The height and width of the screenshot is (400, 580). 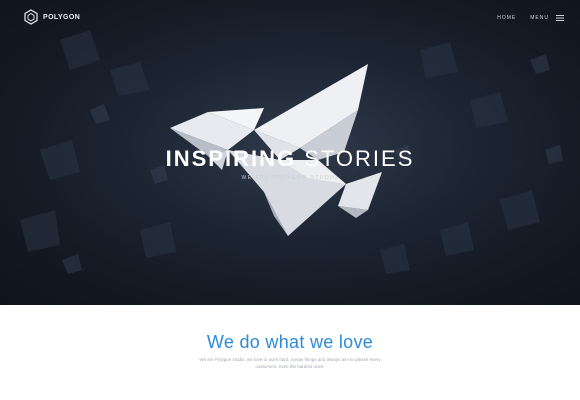 I want to click on menu-button: MENU, so click(x=547, y=18).